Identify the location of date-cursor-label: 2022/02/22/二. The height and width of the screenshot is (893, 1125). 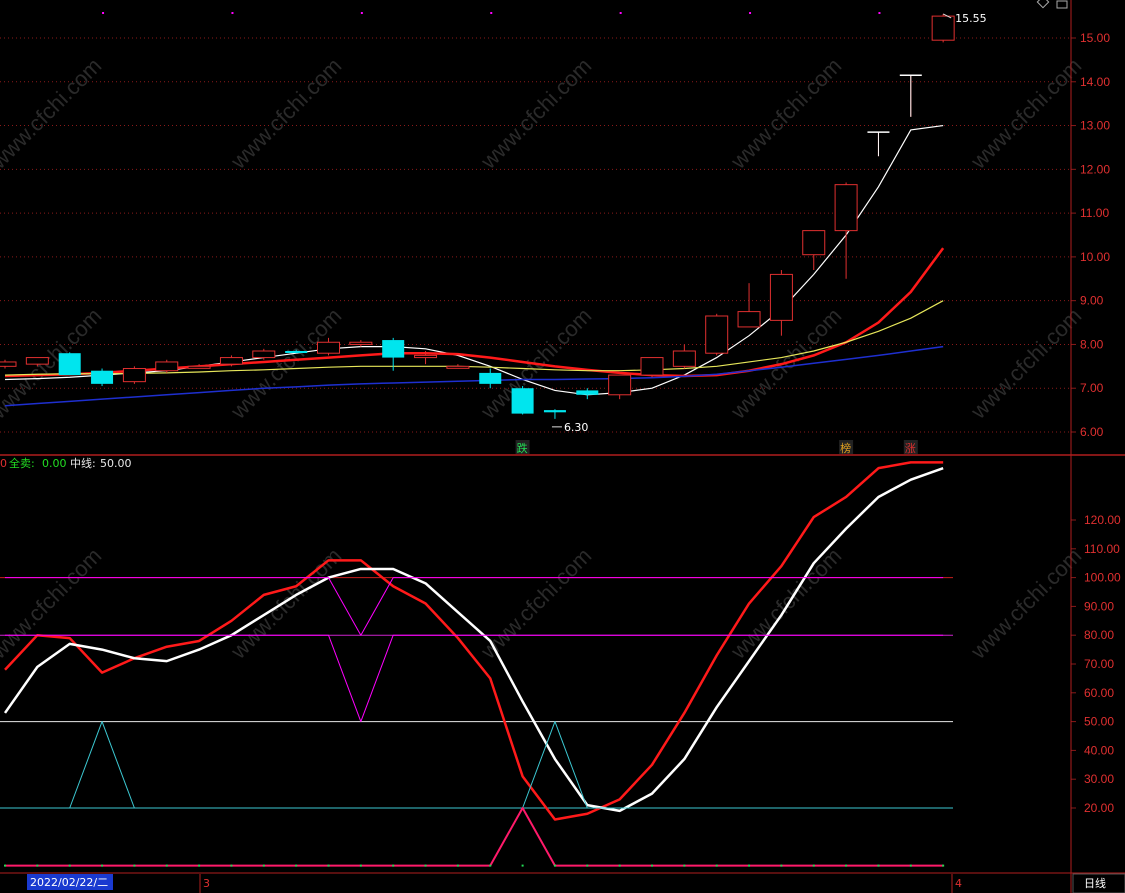
(69, 882).